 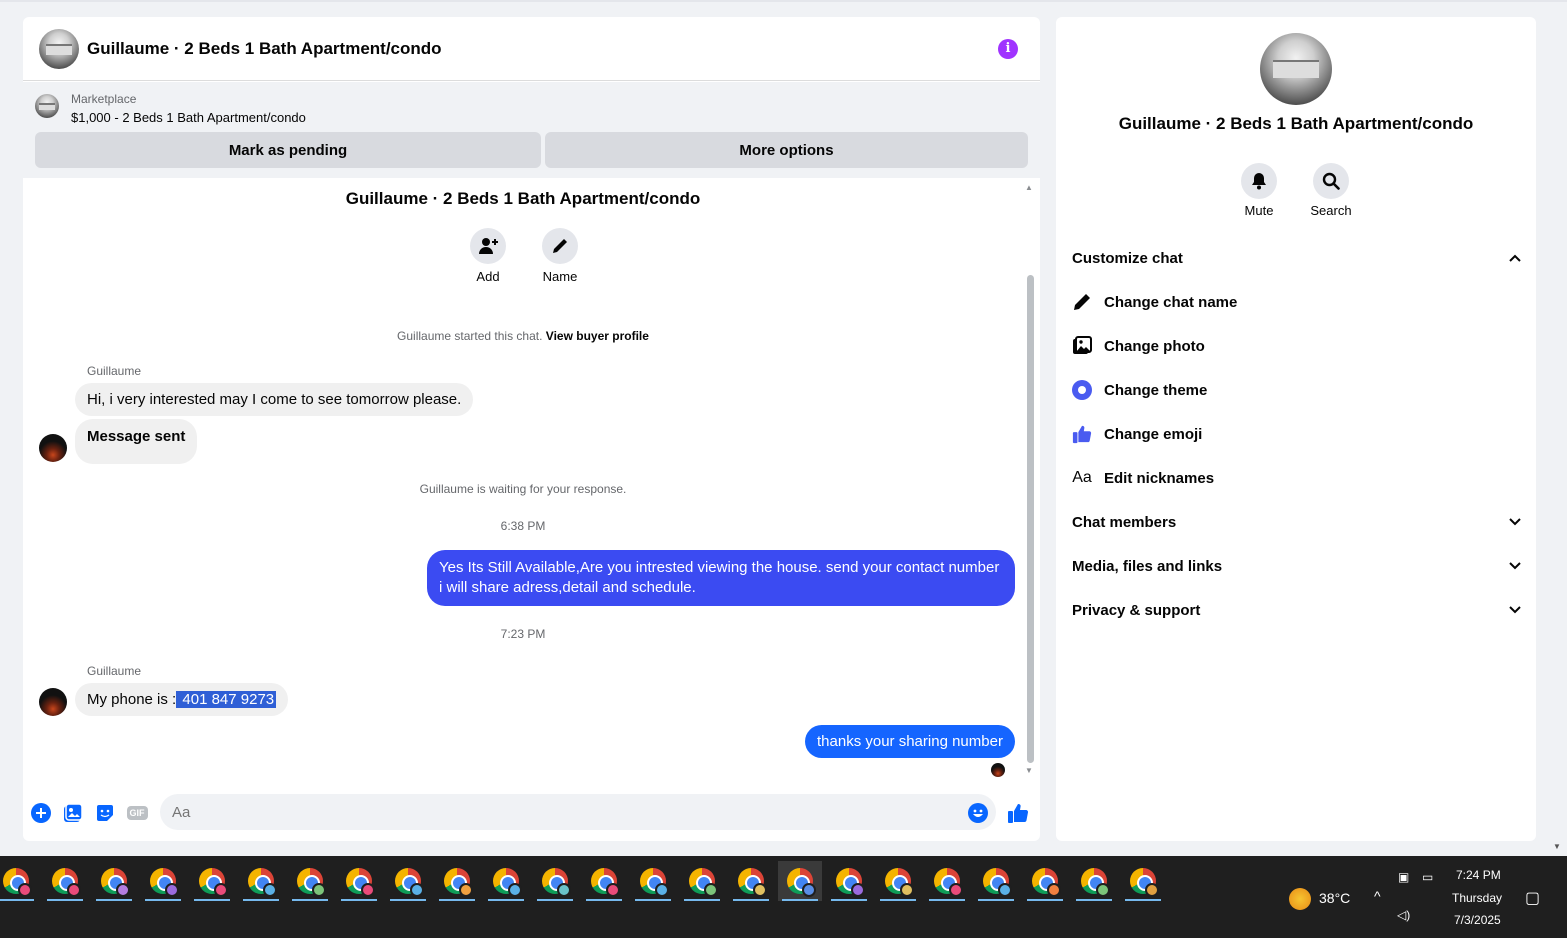 I want to click on scroll-up-arrow: ▲, so click(x=1029, y=187).